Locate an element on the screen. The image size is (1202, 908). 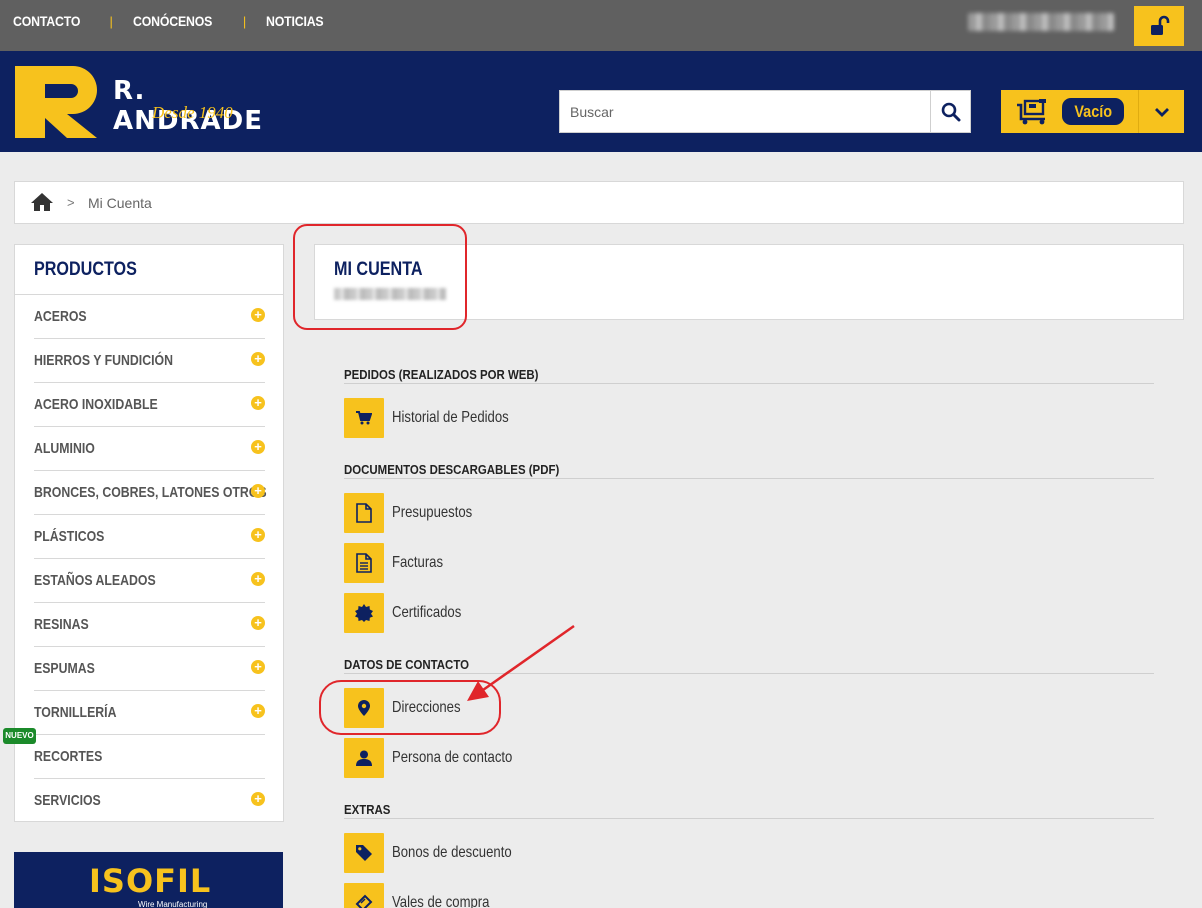
account-link-presupuestos: Presupuestos is located at coordinates (417, 513).